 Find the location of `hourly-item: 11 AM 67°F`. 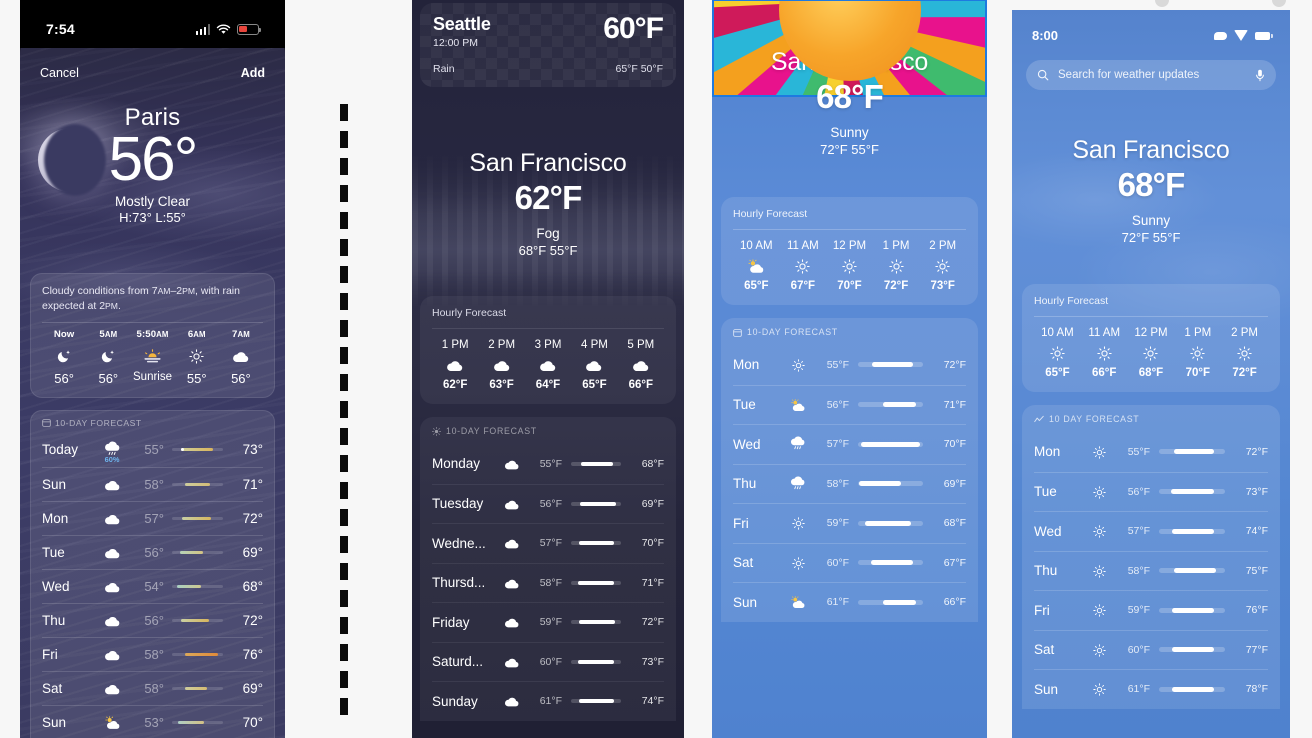

hourly-item: 11 AM 67°F is located at coordinates (803, 266).